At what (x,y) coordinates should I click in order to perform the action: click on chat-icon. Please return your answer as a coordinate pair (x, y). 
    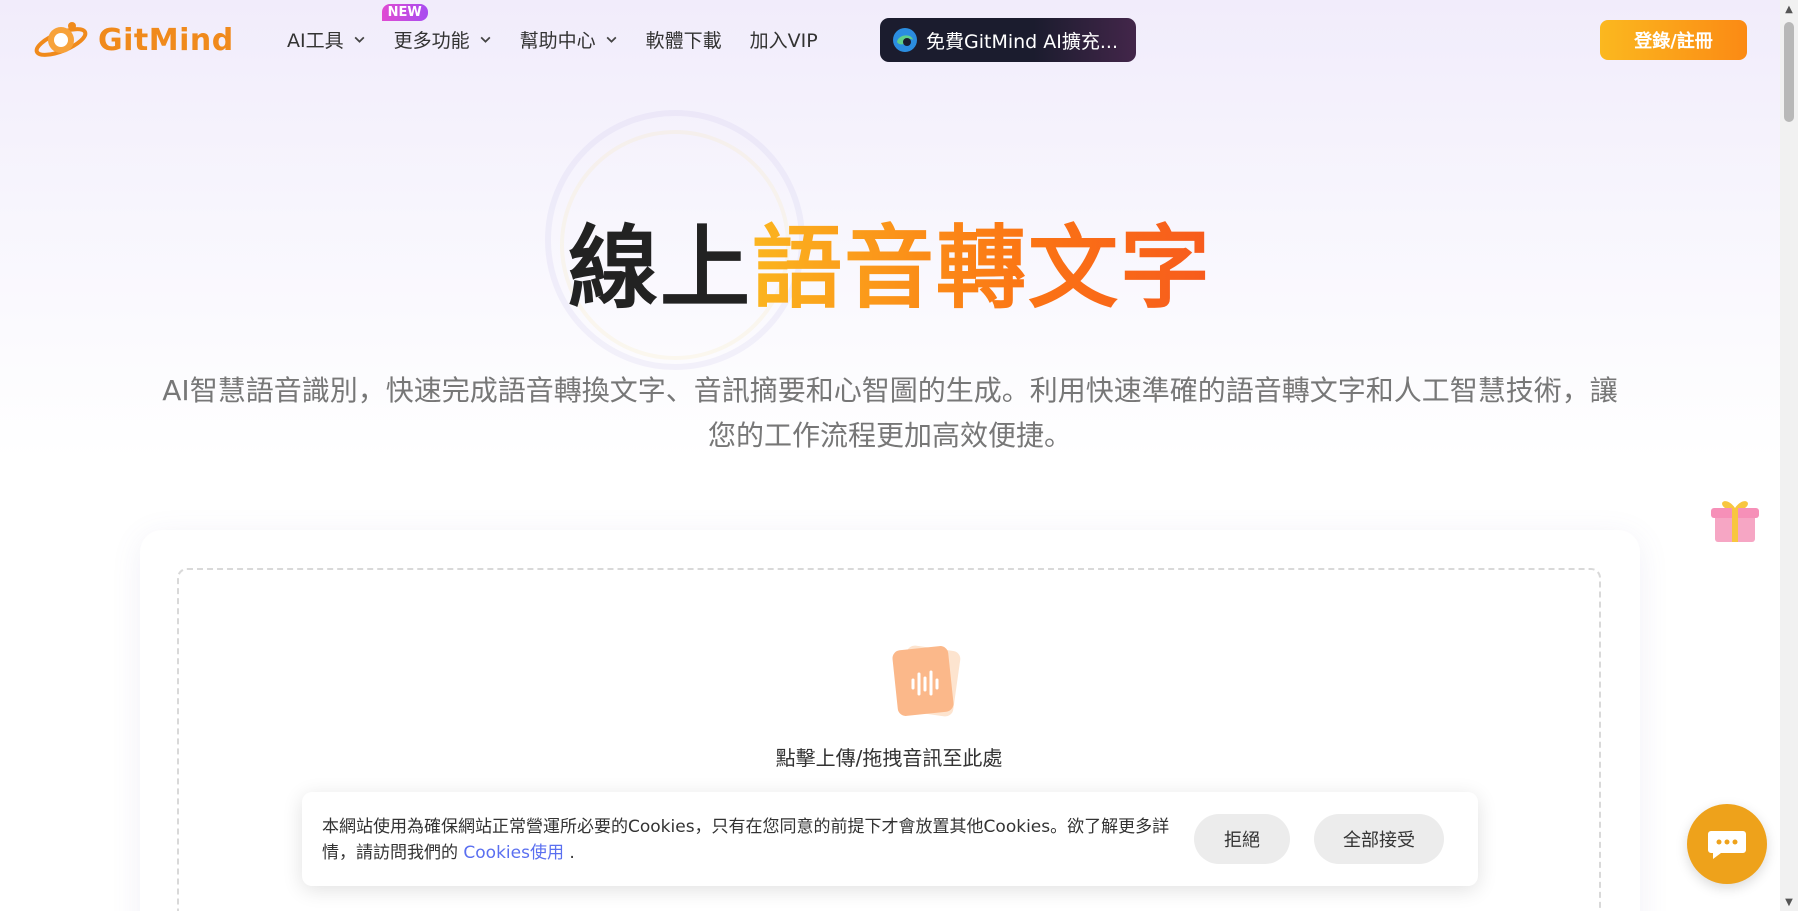
    Looking at the image, I should click on (1727, 845).